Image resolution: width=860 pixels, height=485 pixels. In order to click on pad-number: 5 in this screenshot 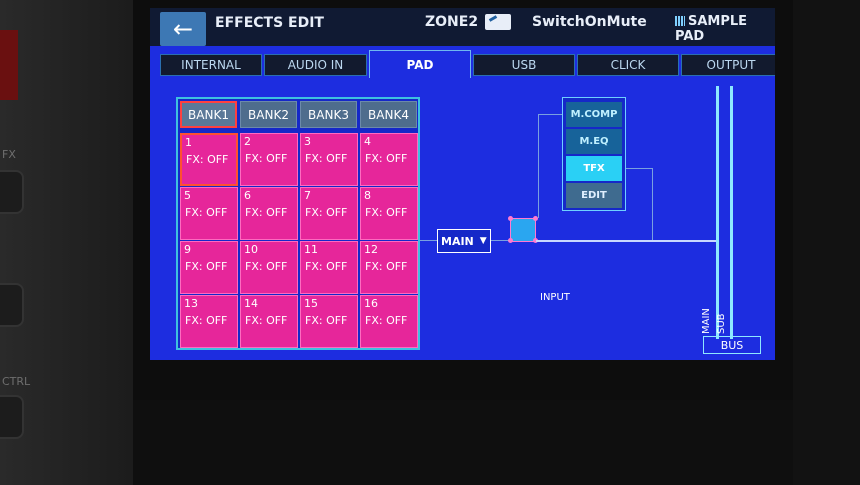, I will do `click(187, 195)`.